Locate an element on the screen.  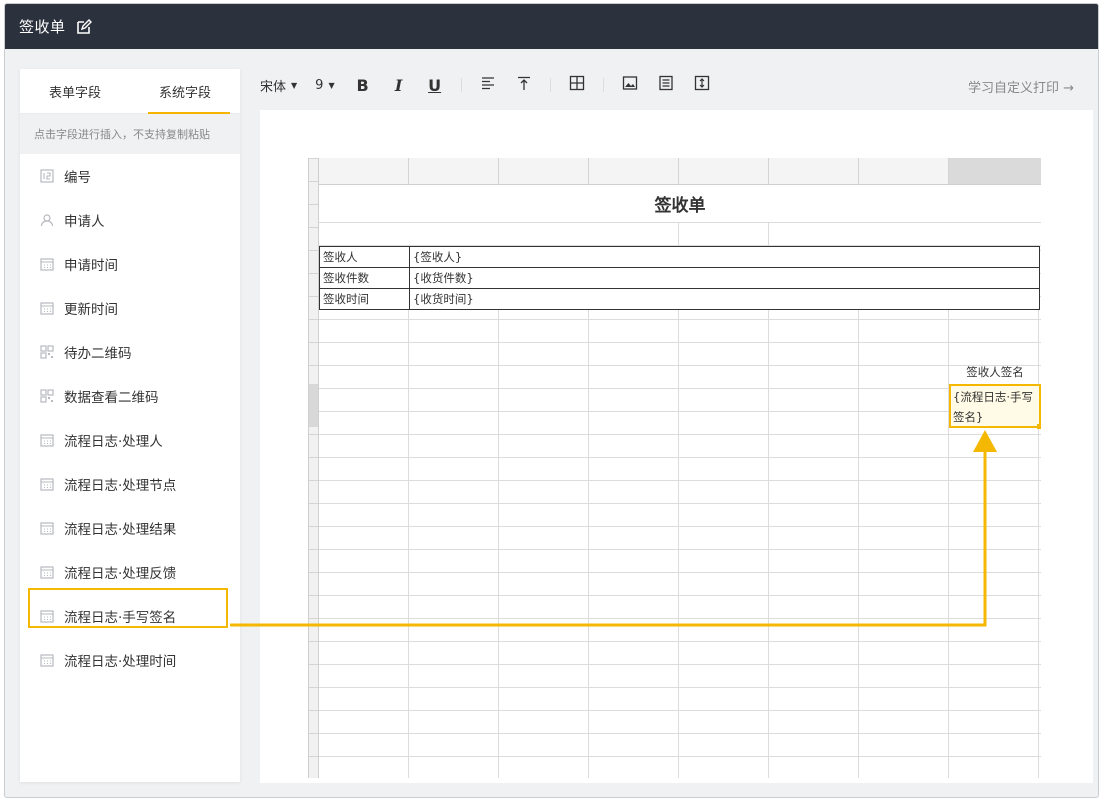
field-item-log-result: 流程日志·处理结果 is located at coordinates (130, 528).